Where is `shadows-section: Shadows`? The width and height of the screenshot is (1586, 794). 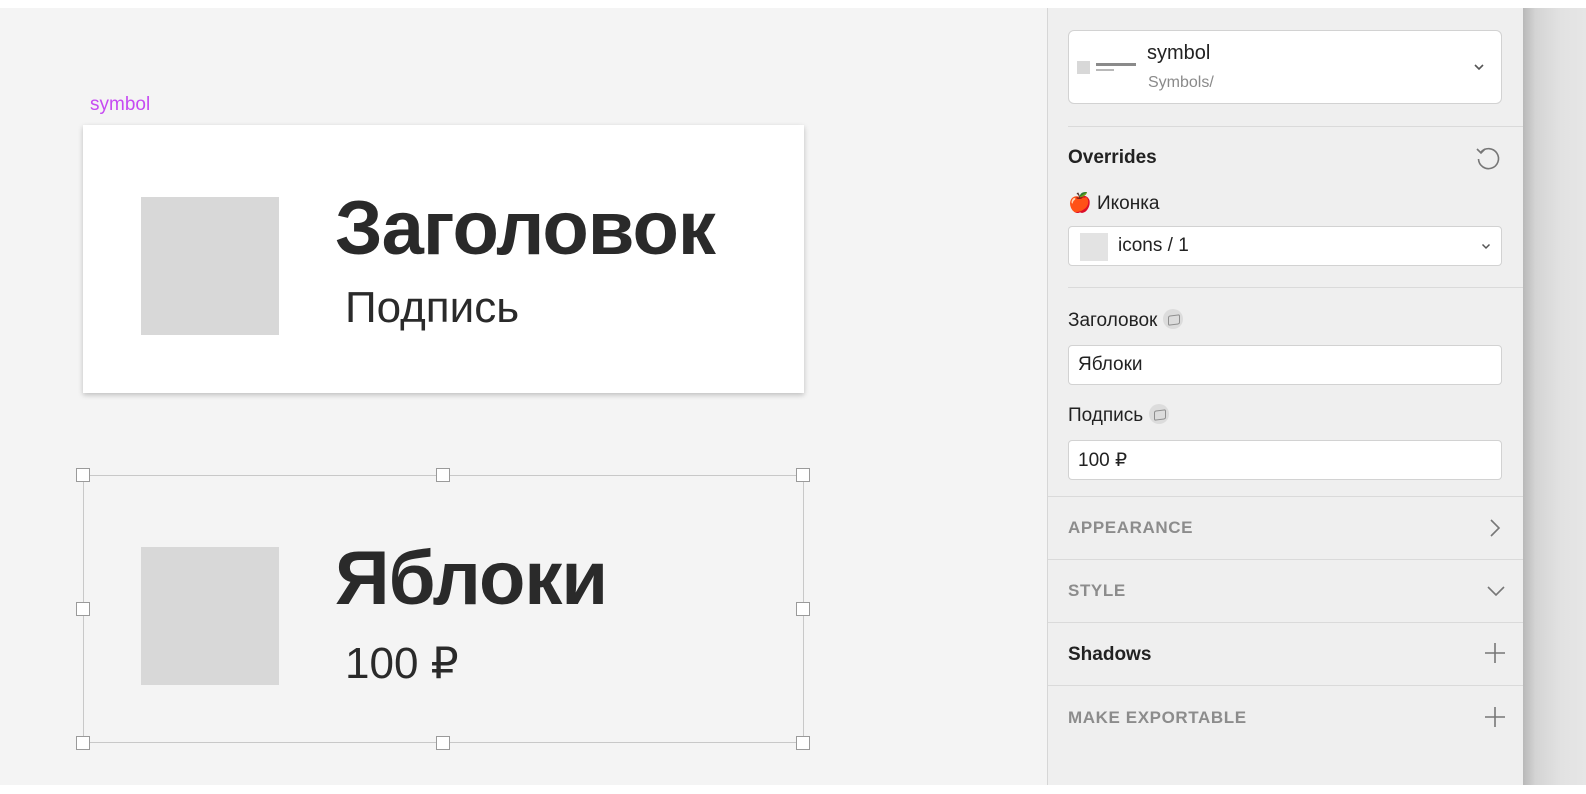 shadows-section: Shadows is located at coordinates (1286, 654).